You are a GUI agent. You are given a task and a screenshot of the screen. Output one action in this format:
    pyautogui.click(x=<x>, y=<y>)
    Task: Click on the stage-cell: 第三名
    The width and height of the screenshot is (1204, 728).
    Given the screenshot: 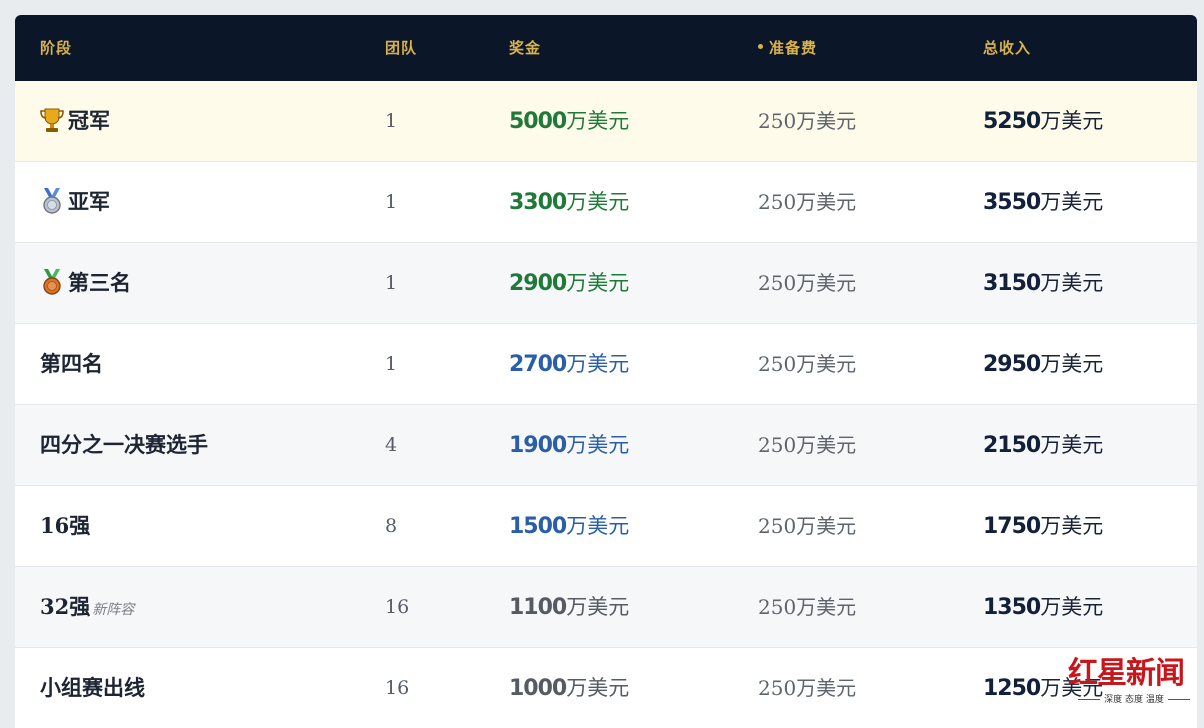 What is the action you would take?
    pyautogui.click(x=85, y=283)
    